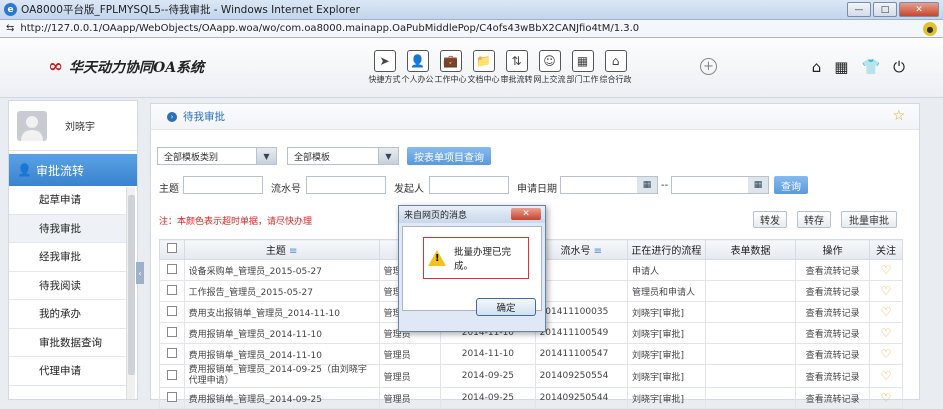  Describe the element at coordinates (506, 307) in the screenshot. I see `ok-button: 确定` at that location.